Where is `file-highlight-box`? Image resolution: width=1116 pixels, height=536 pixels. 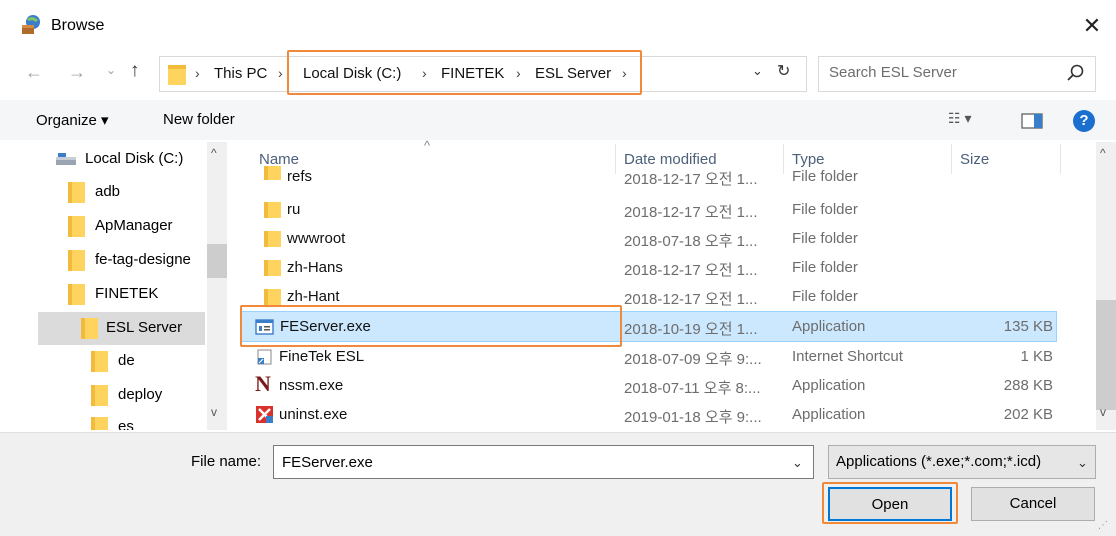 file-highlight-box is located at coordinates (431, 326).